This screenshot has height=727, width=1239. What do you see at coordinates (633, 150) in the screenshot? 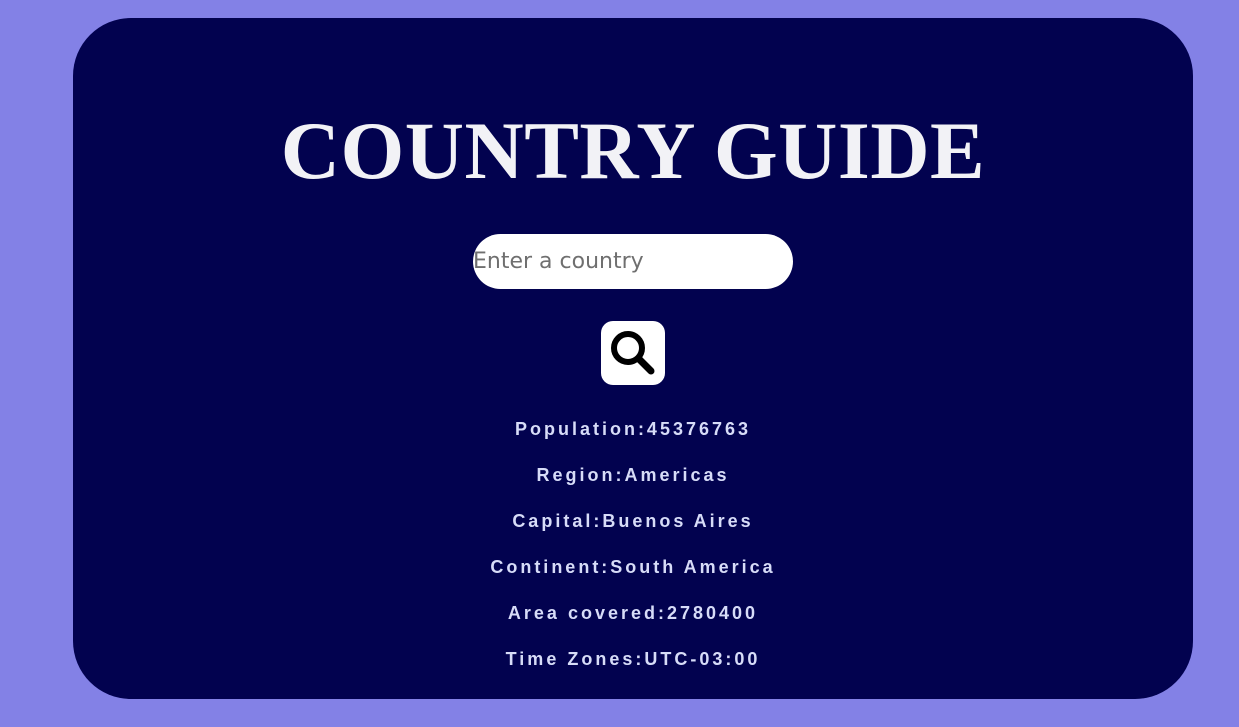
I see `page-title: COUNTRY GUIDE` at bounding box center [633, 150].